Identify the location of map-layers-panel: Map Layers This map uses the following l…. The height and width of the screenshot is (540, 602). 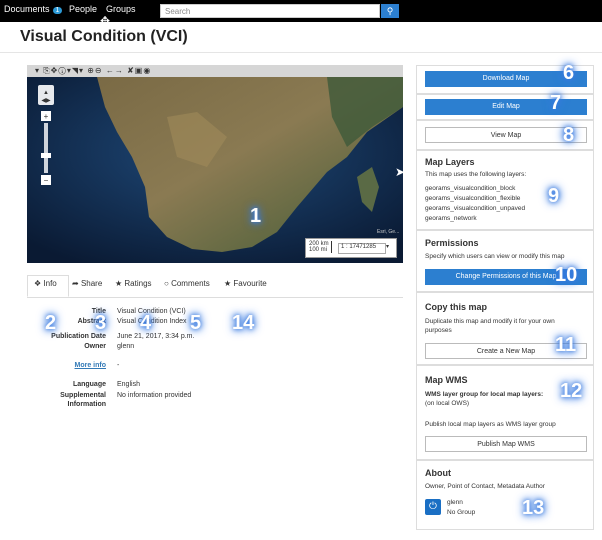
(505, 190).